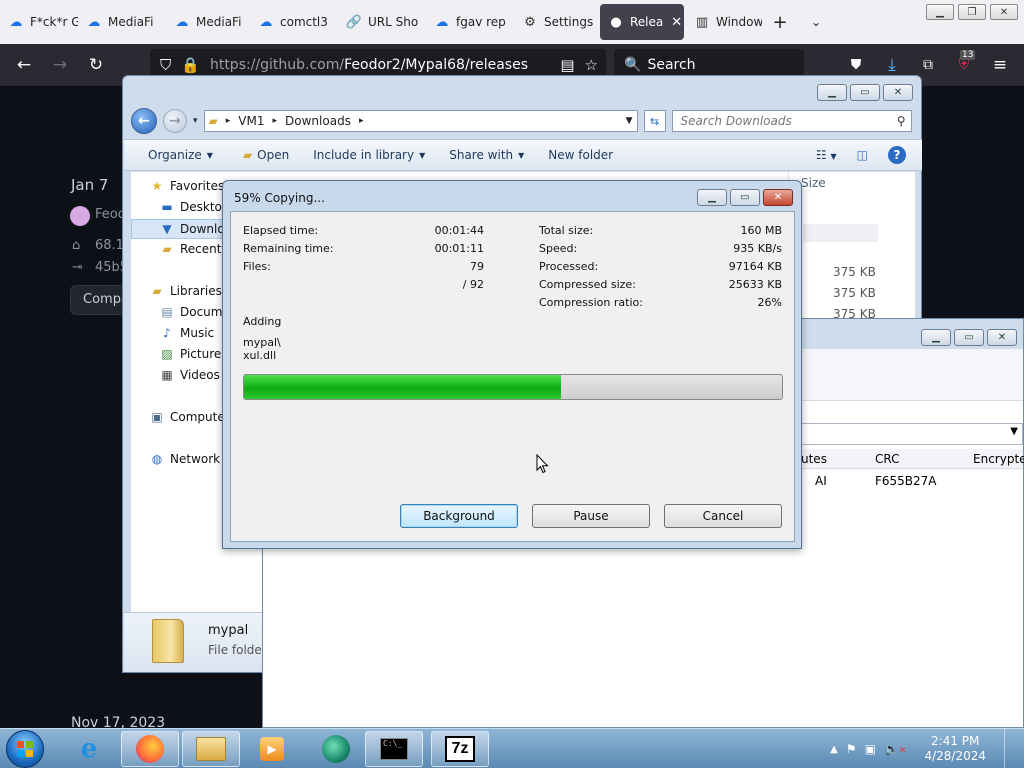  I want to click on network-status-icon: ▣, so click(870, 749).